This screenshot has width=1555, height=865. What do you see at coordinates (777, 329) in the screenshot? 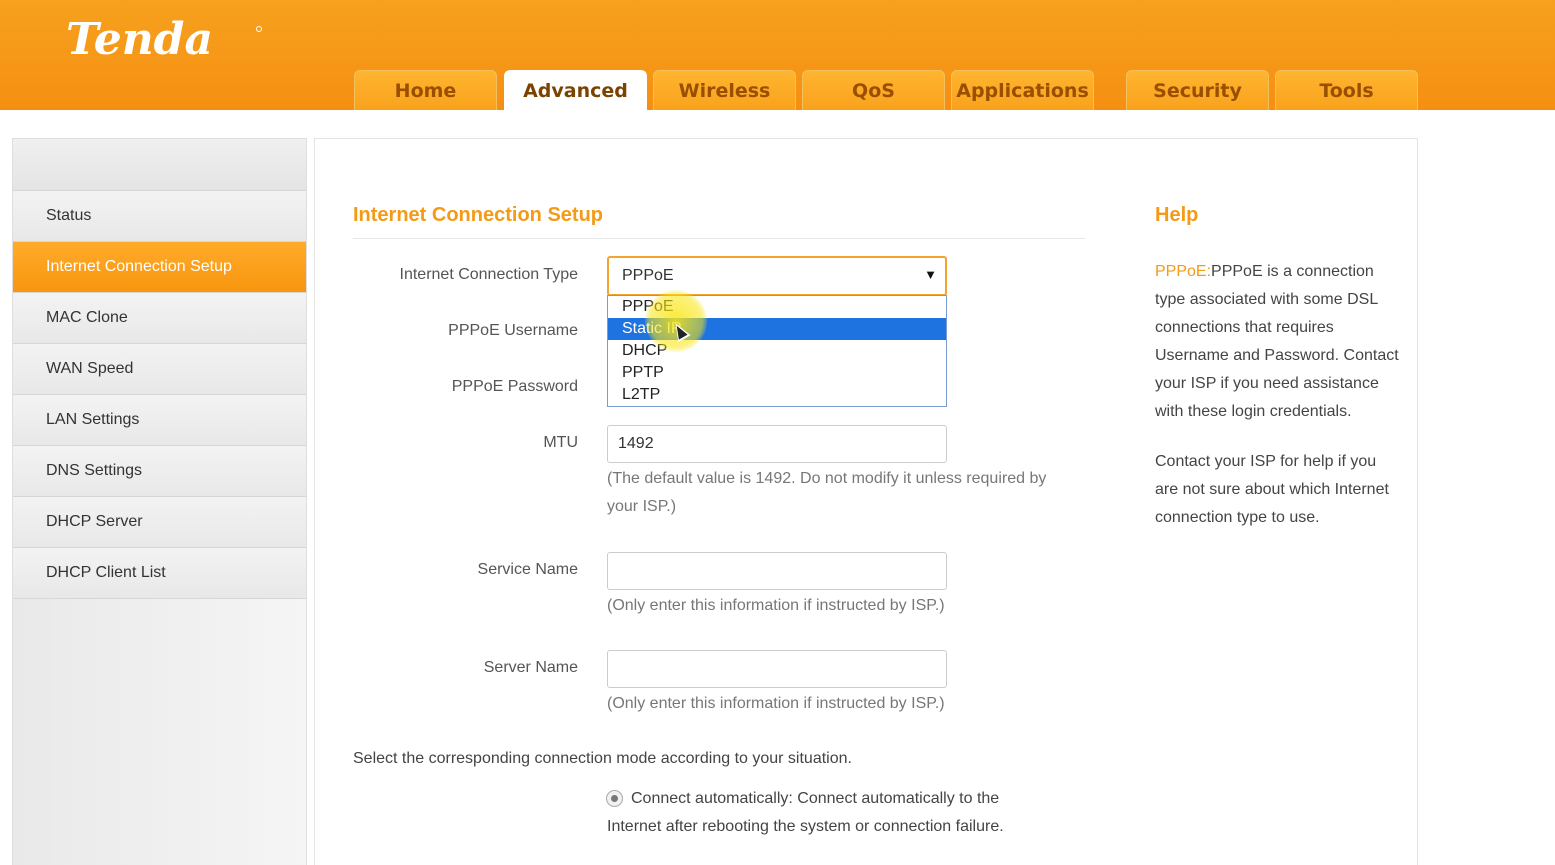
I see `option-static-ip: Static IP` at bounding box center [777, 329].